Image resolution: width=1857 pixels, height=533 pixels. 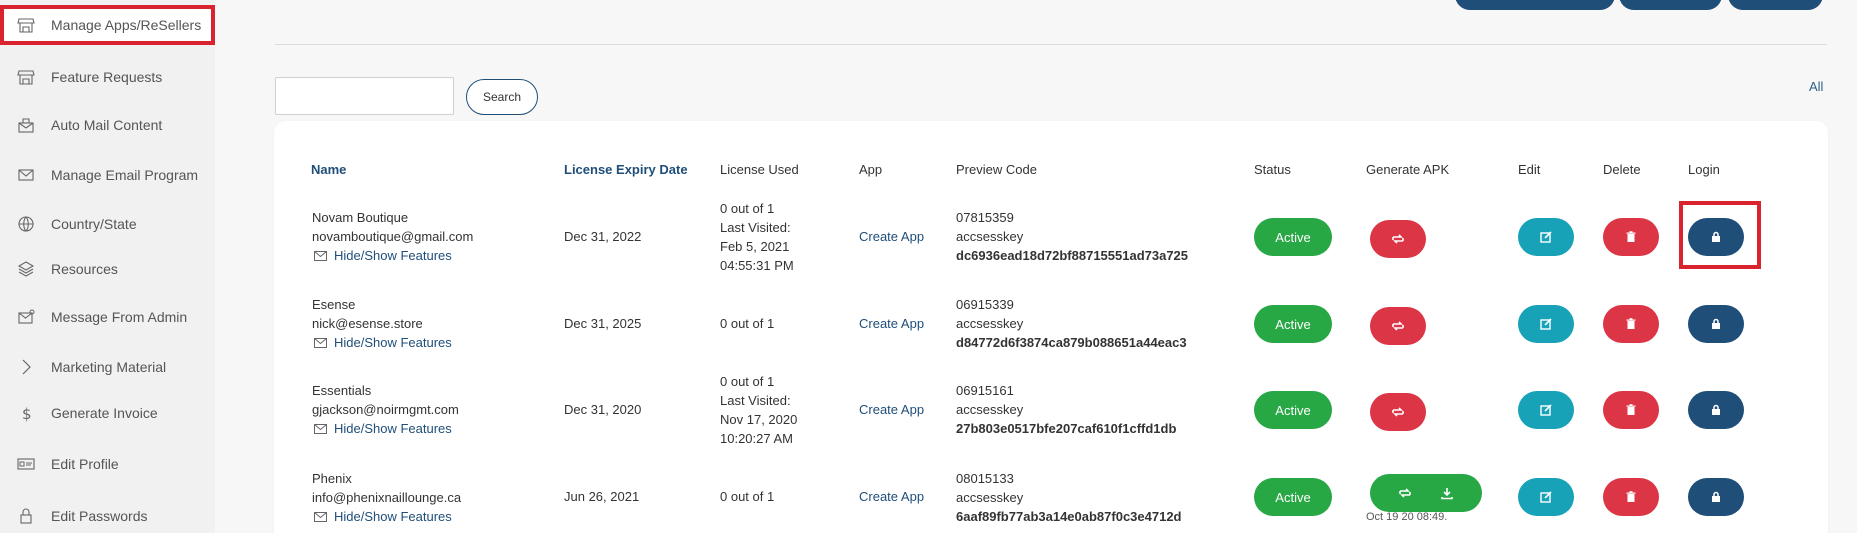 What do you see at coordinates (320, 255) in the screenshot?
I see `envelope-icon` at bounding box center [320, 255].